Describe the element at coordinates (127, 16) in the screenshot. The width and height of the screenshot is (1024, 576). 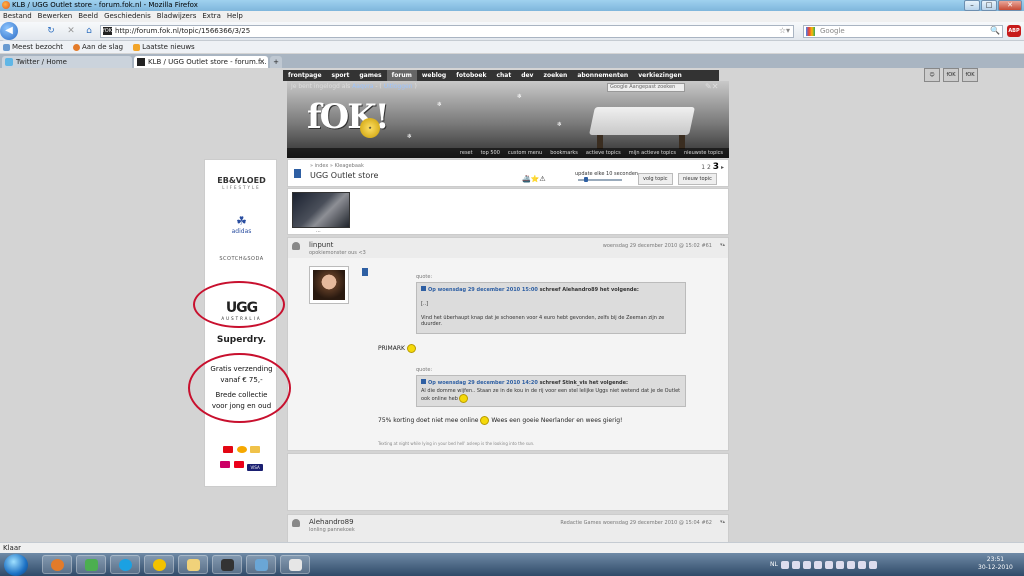
I see `menu-geschiedenis: Geschiedenis` at that location.